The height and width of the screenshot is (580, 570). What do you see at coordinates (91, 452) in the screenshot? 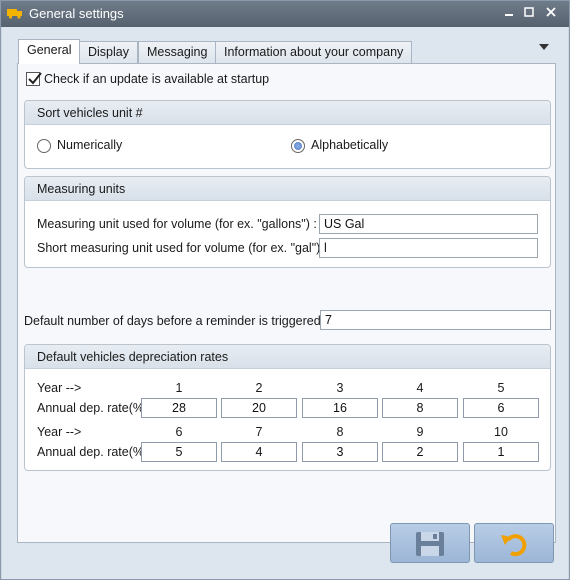
I see `rate-label-row2: Annual dep. rate(%` at bounding box center [91, 452].